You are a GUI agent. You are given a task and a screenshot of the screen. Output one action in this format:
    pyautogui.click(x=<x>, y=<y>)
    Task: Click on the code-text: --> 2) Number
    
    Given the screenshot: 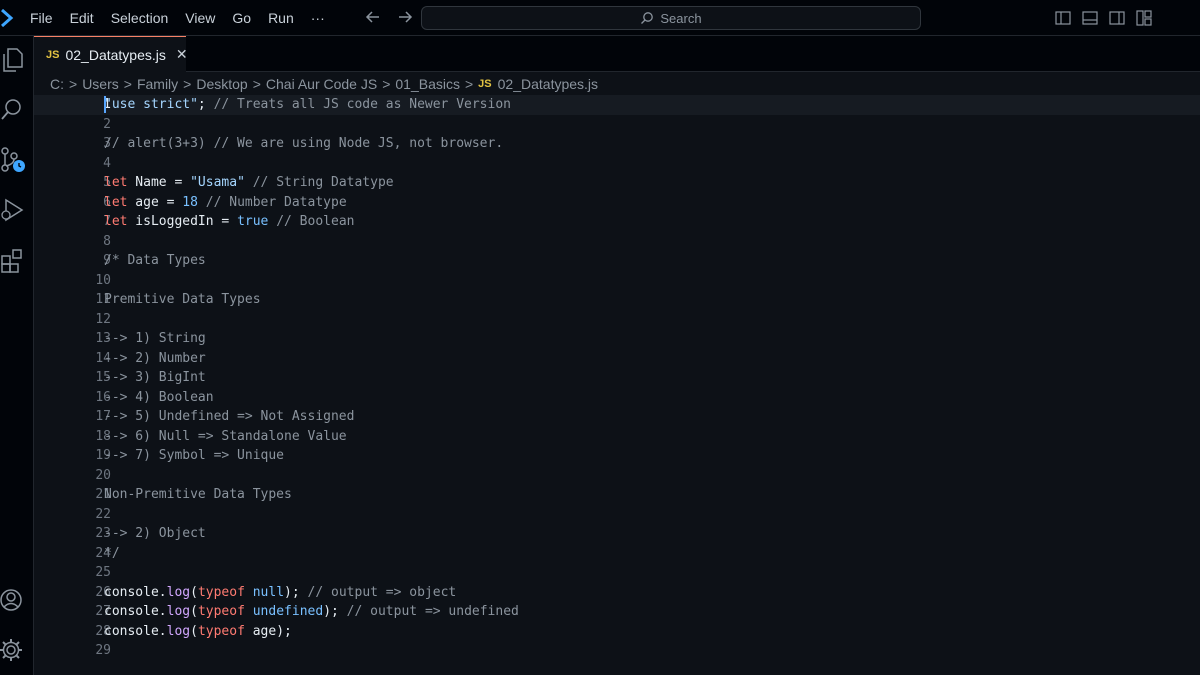 What is the action you would take?
    pyautogui.click(x=155, y=359)
    